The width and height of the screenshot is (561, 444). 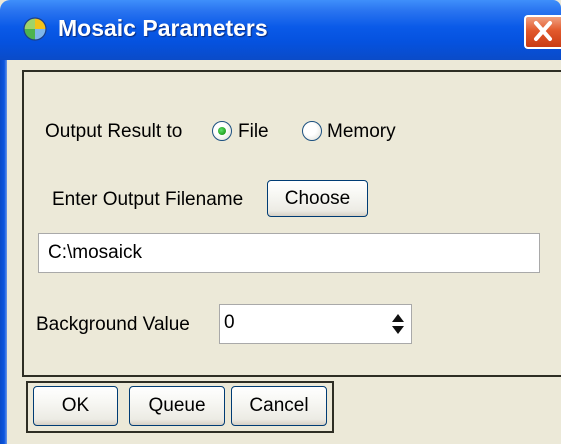 What do you see at coordinates (229, 323) in the screenshot?
I see `background-value-text: 0` at bounding box center [229, 323].